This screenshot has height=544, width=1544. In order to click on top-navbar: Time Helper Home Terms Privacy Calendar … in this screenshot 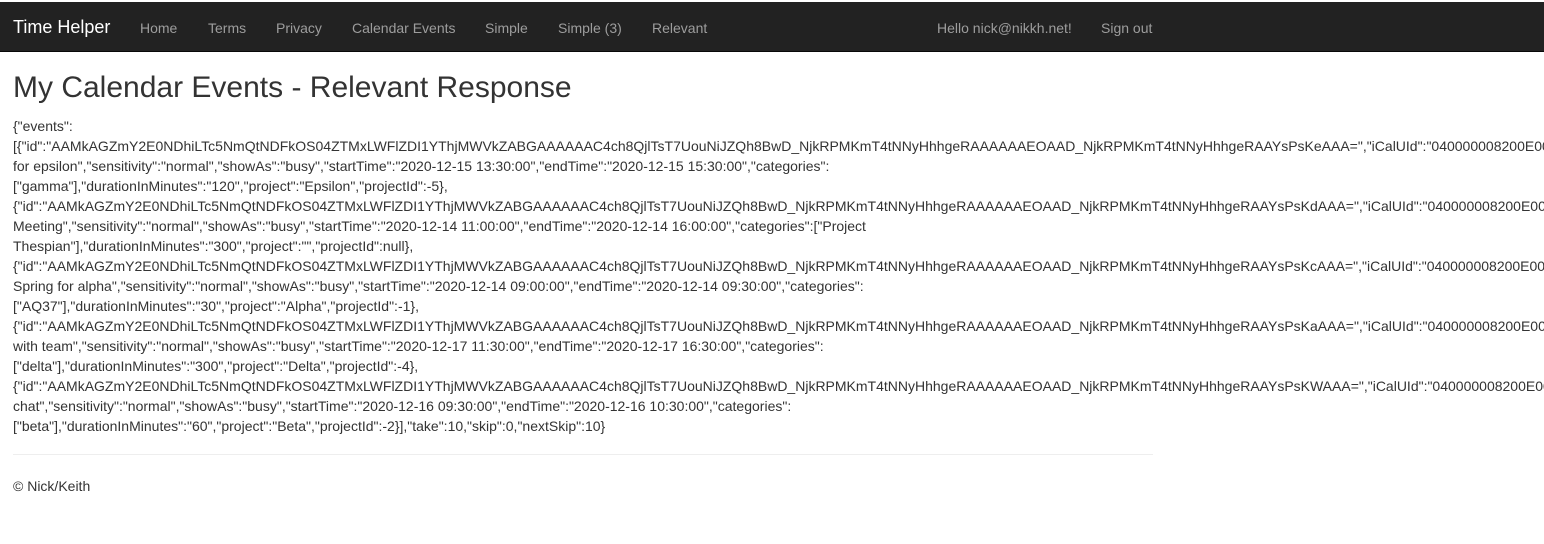, I will do `click(772, 27)`.